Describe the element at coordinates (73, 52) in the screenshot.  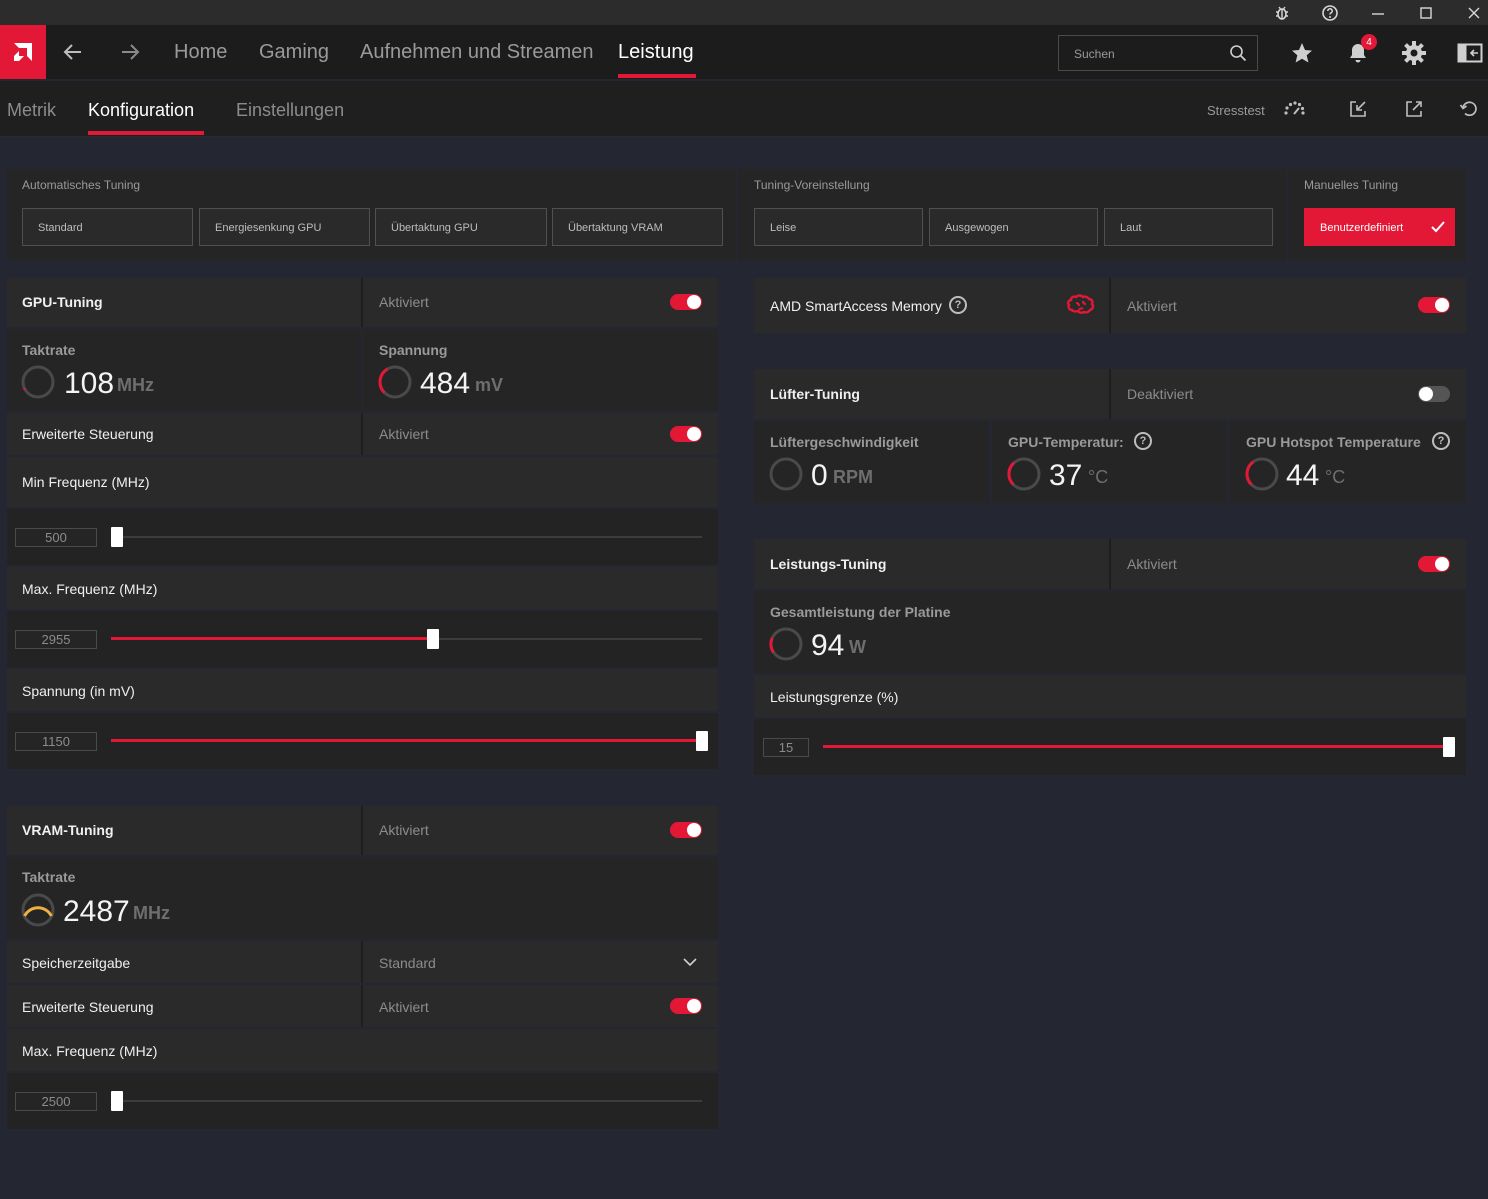
I see `back-arrow-icon` at that location.